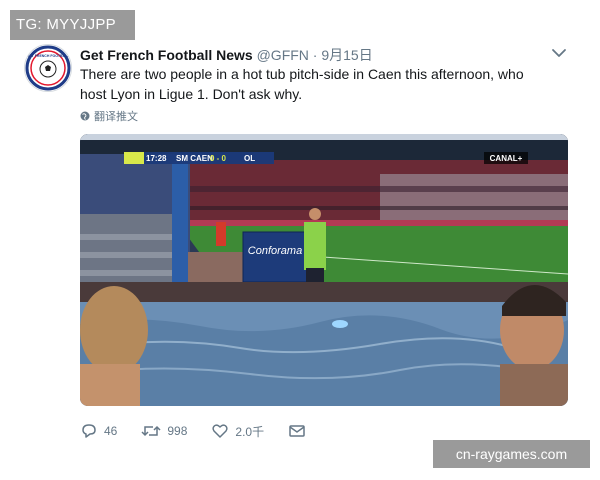 The height and width of the screenshot is (480, 600). What do you see at coordinates (166, 55) in the screenshot?
I see `author-name: Get French Football News` at bounding box center [166, 55].